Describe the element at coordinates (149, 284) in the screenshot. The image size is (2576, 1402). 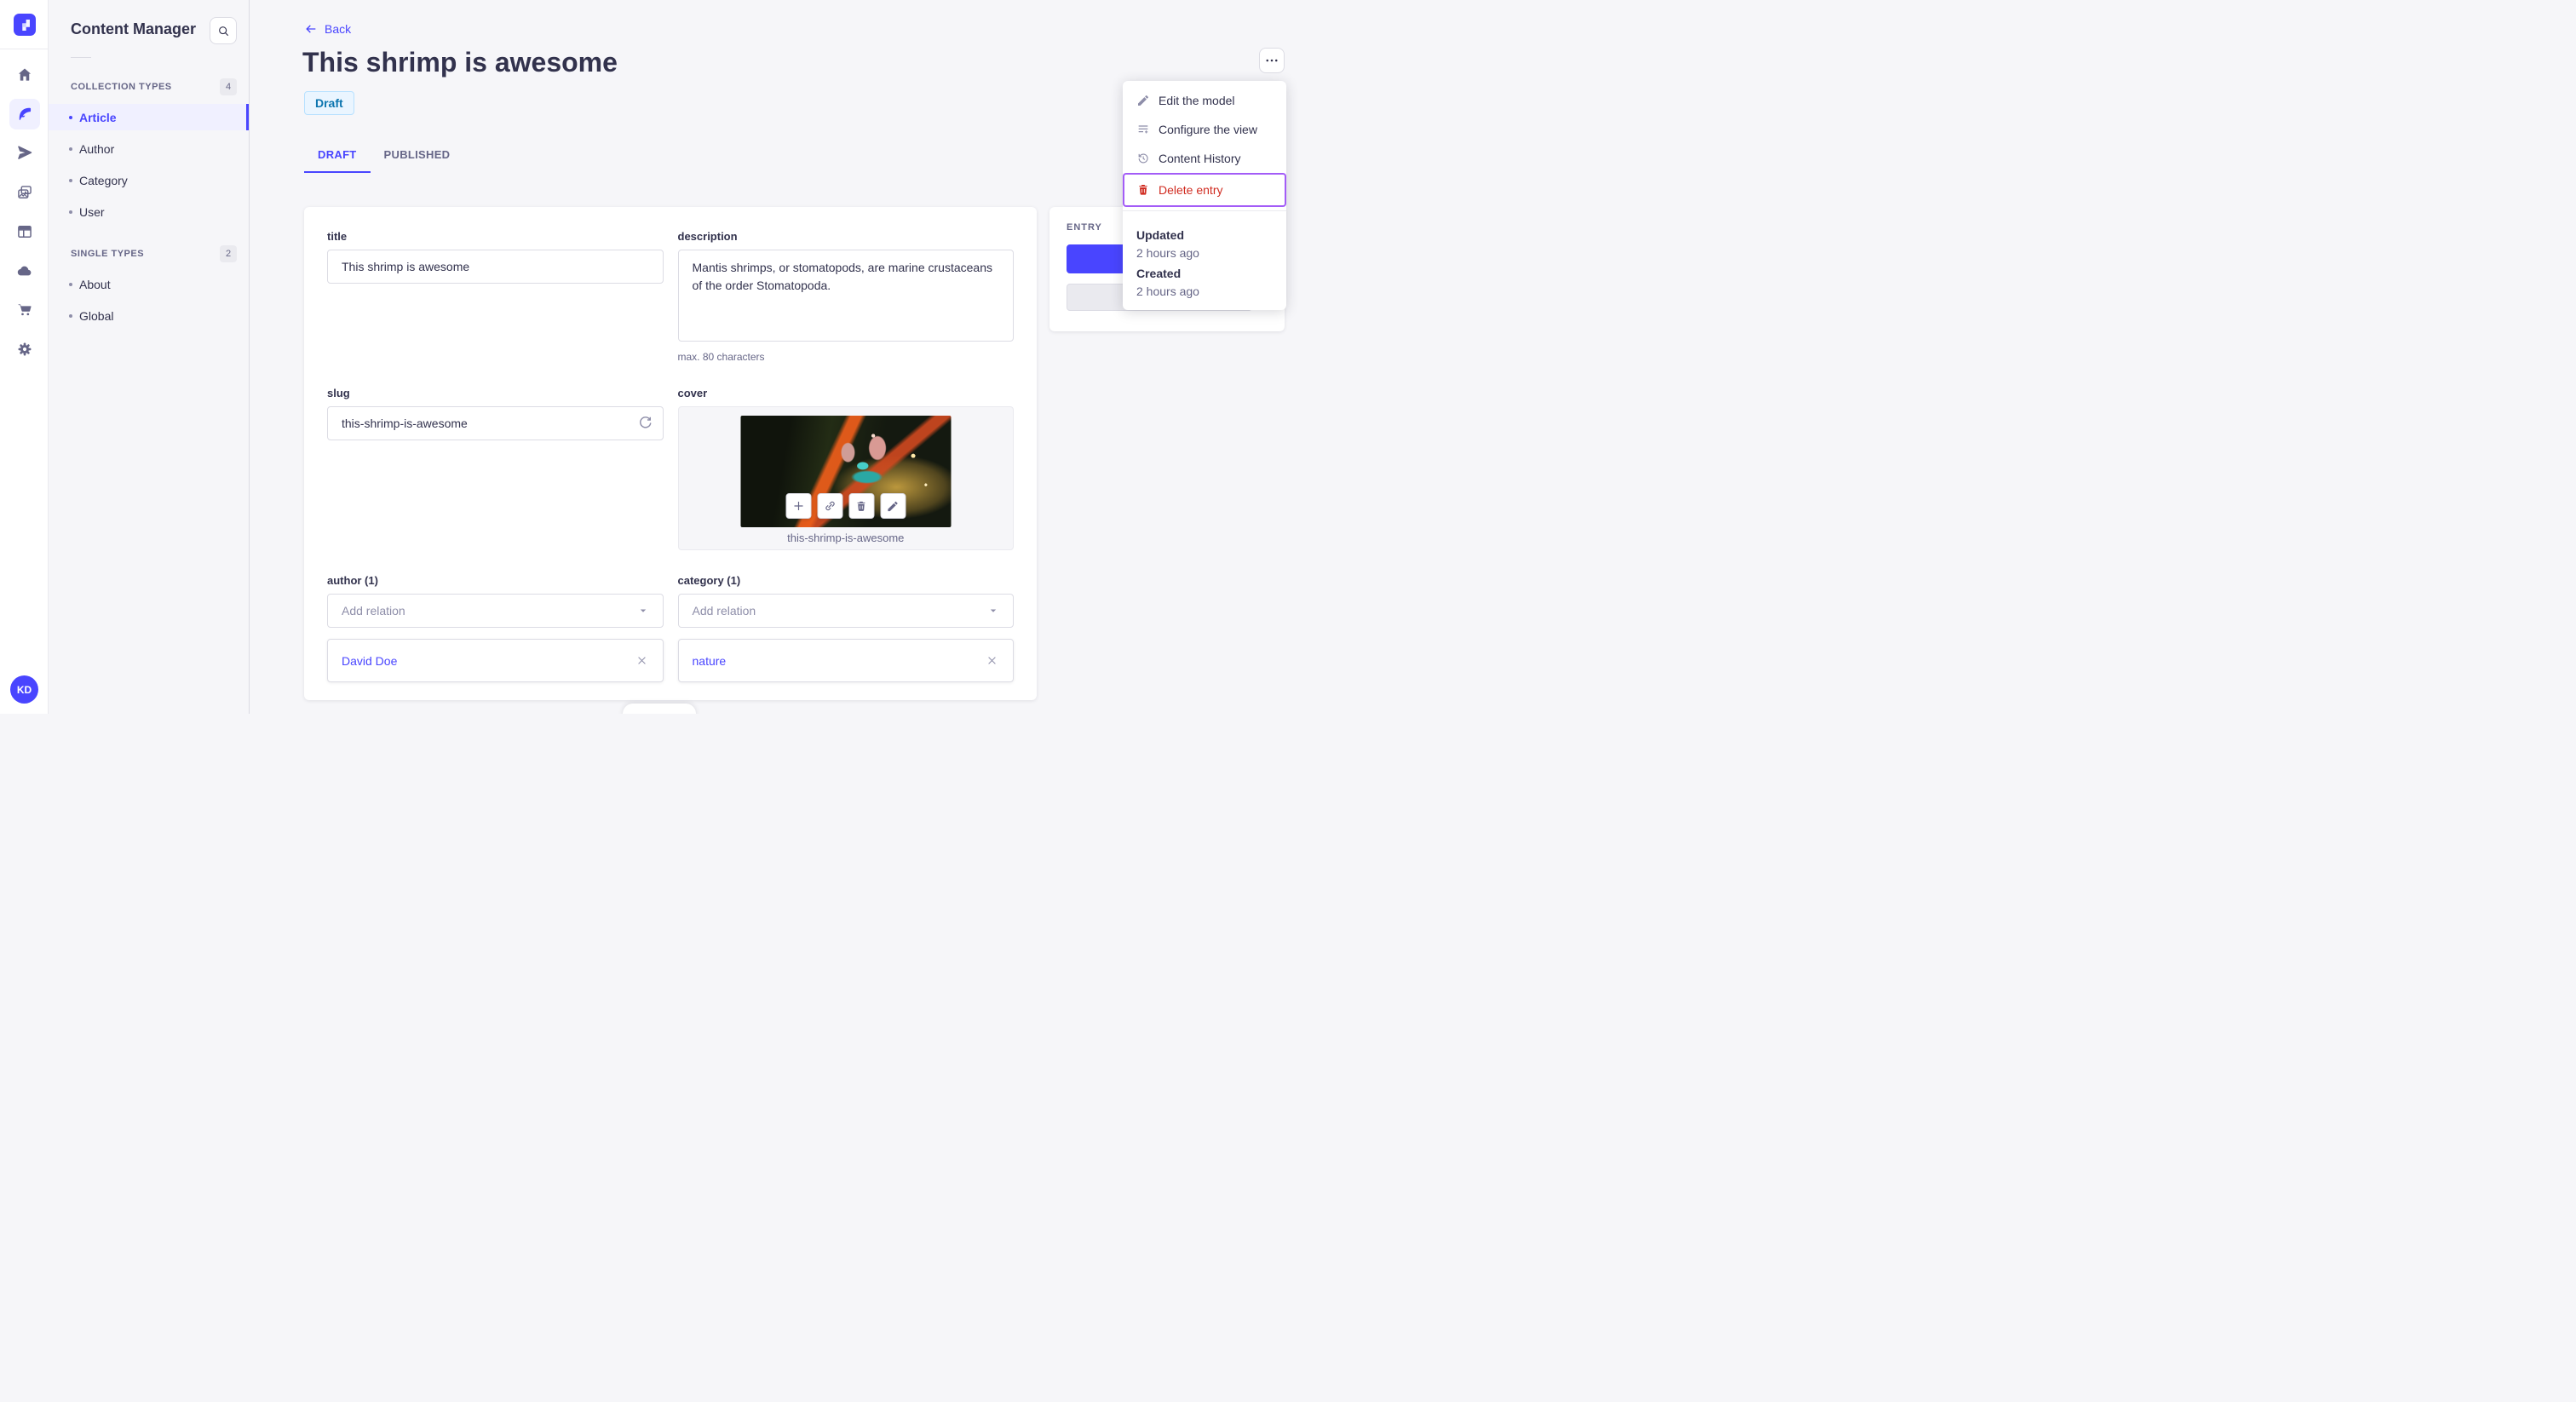
I see `subnav-item-about: About` at that location.